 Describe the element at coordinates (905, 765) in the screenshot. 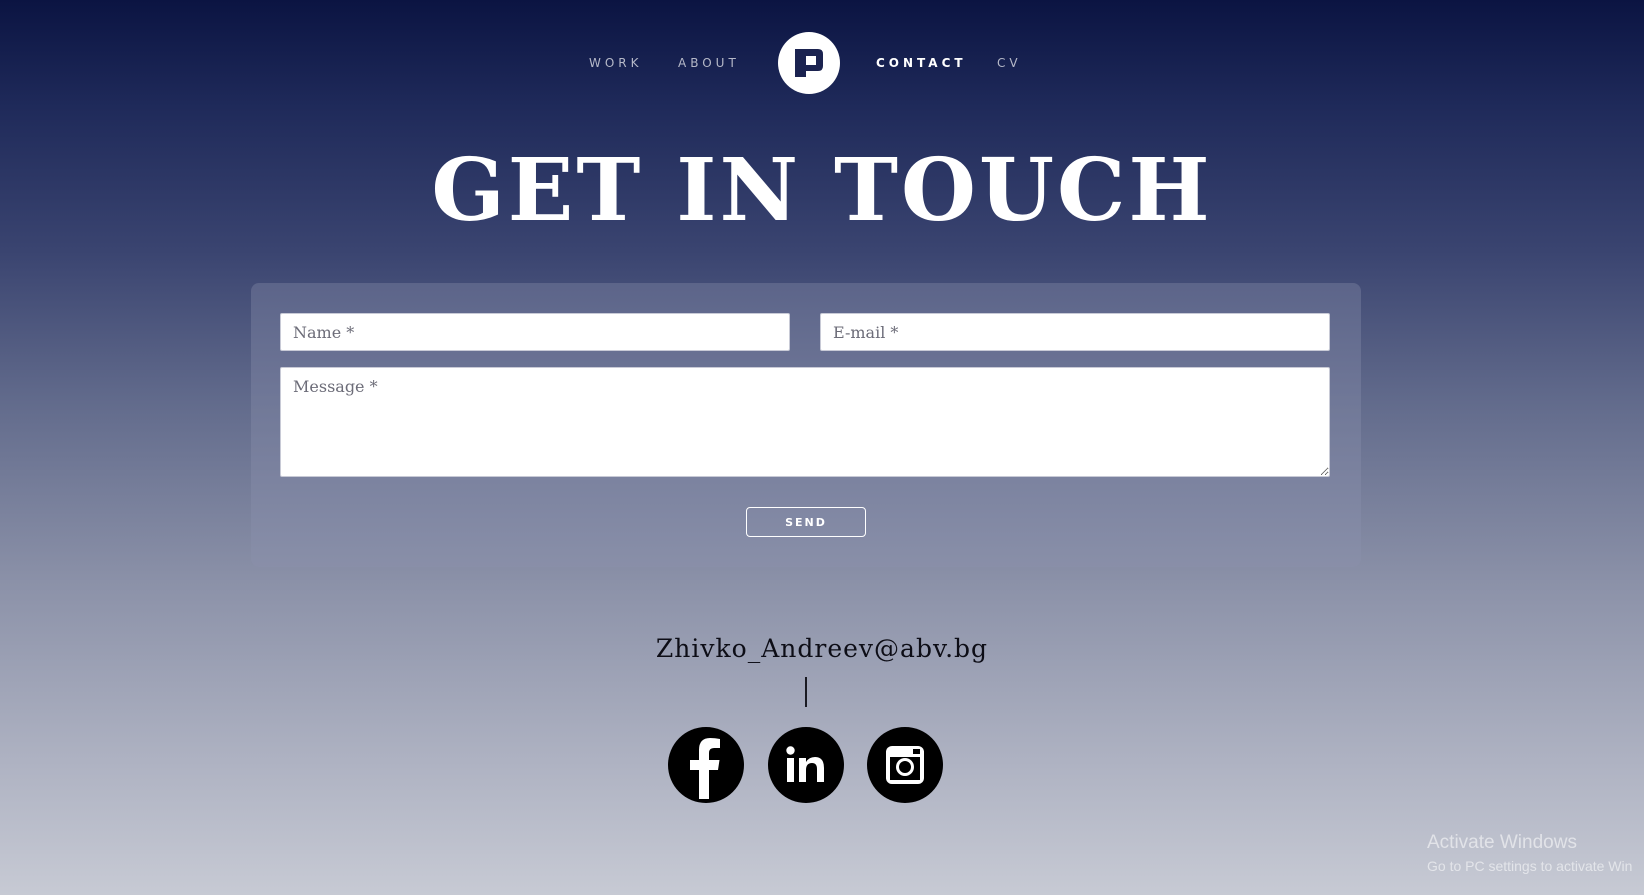

I see `instagram-icon` at that location.